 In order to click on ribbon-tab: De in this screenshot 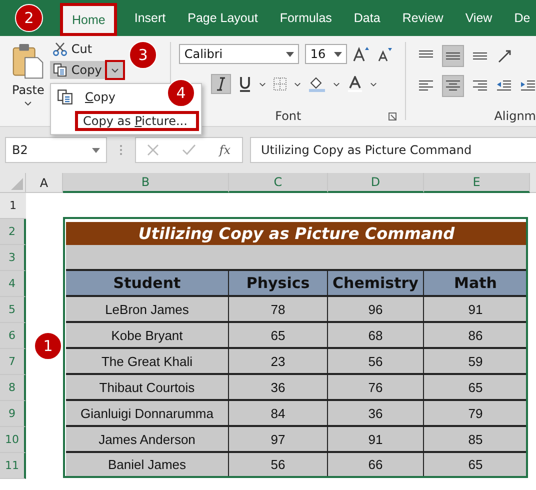, I will do `click(519, 18)`.